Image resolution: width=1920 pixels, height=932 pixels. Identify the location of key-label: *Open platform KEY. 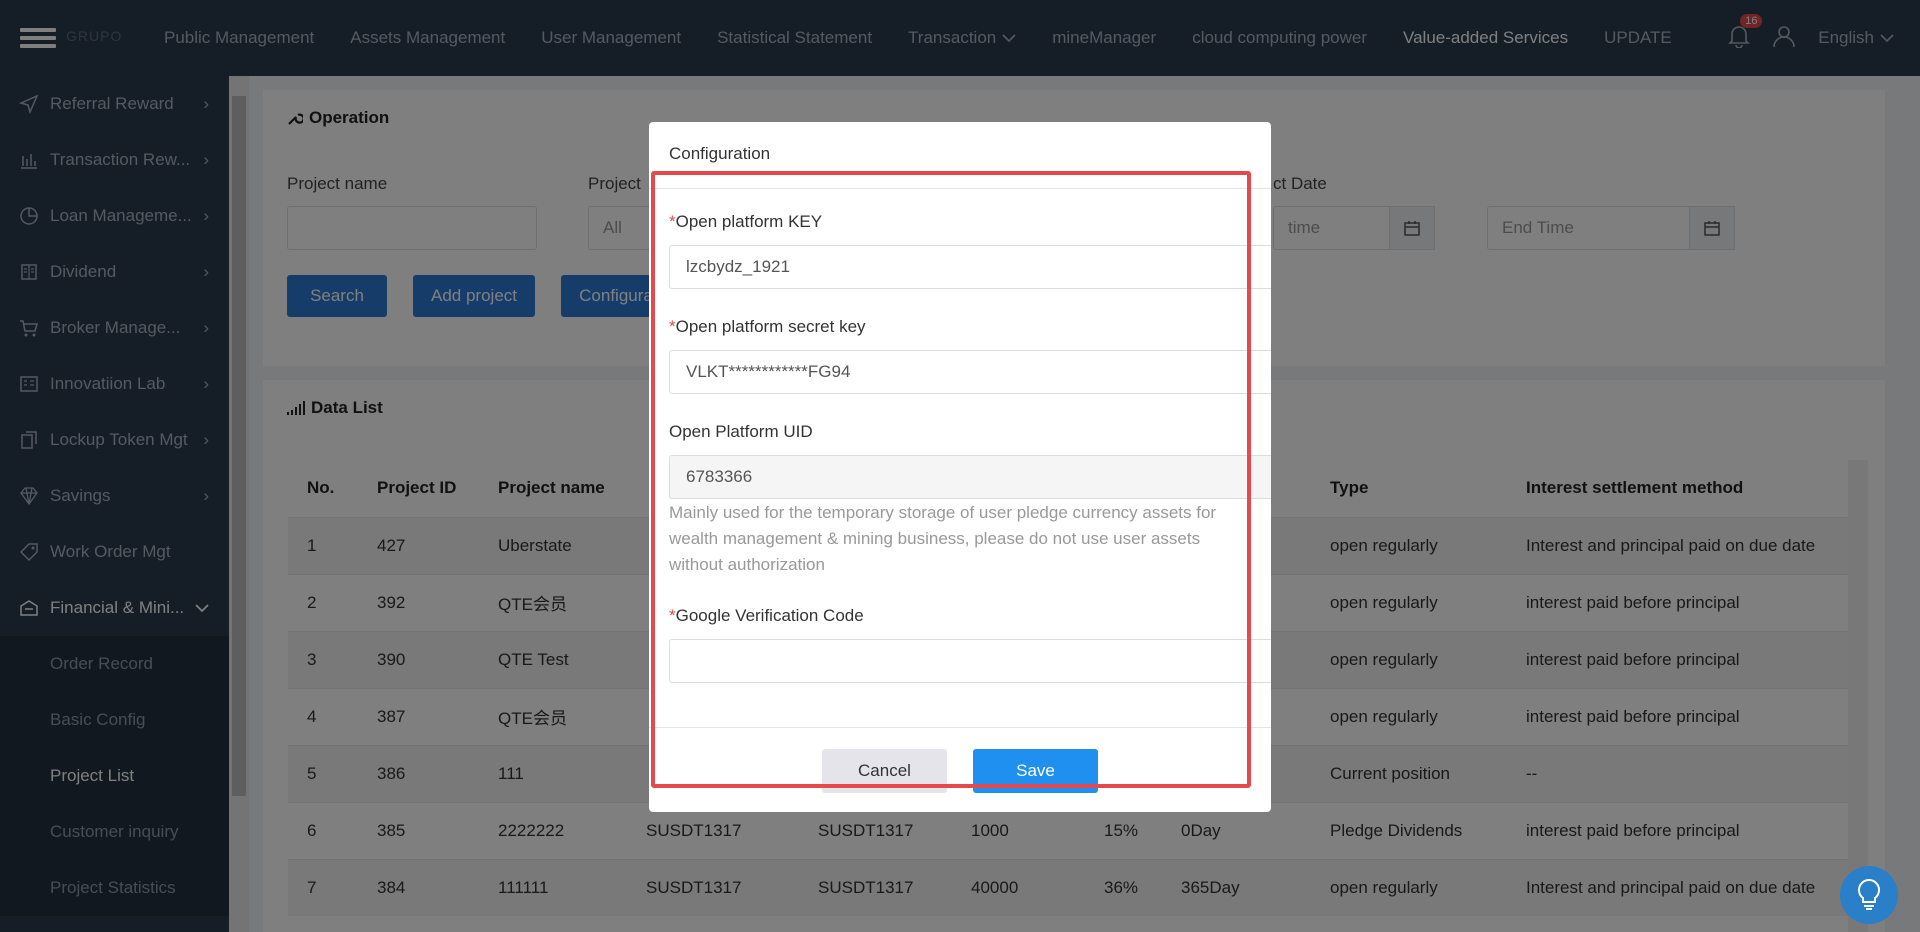
(746, 221).